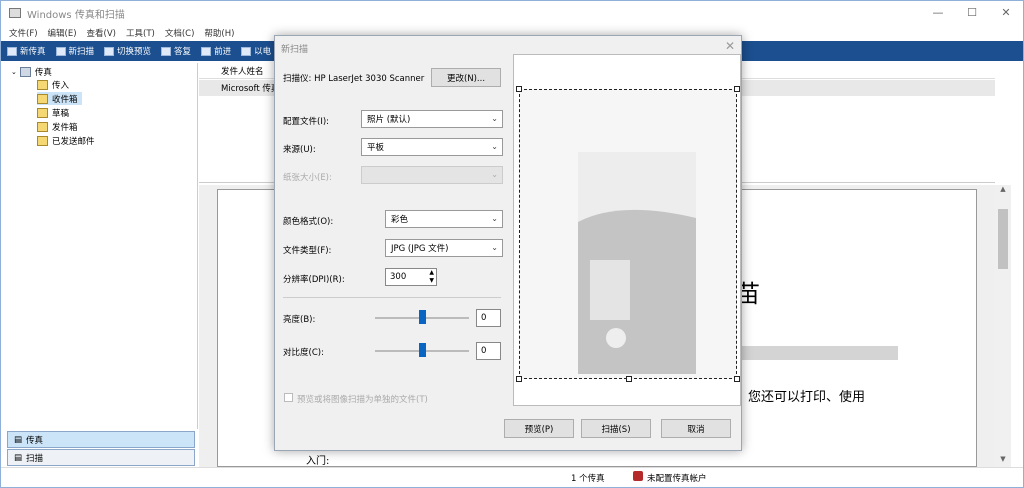 Image resolution: width=1024 pixels, height=488 pixels. What do you see at coordinates (972, 13) in the screenshot?
I see `maximize-button: ☐` at bounding box center [972, 13].